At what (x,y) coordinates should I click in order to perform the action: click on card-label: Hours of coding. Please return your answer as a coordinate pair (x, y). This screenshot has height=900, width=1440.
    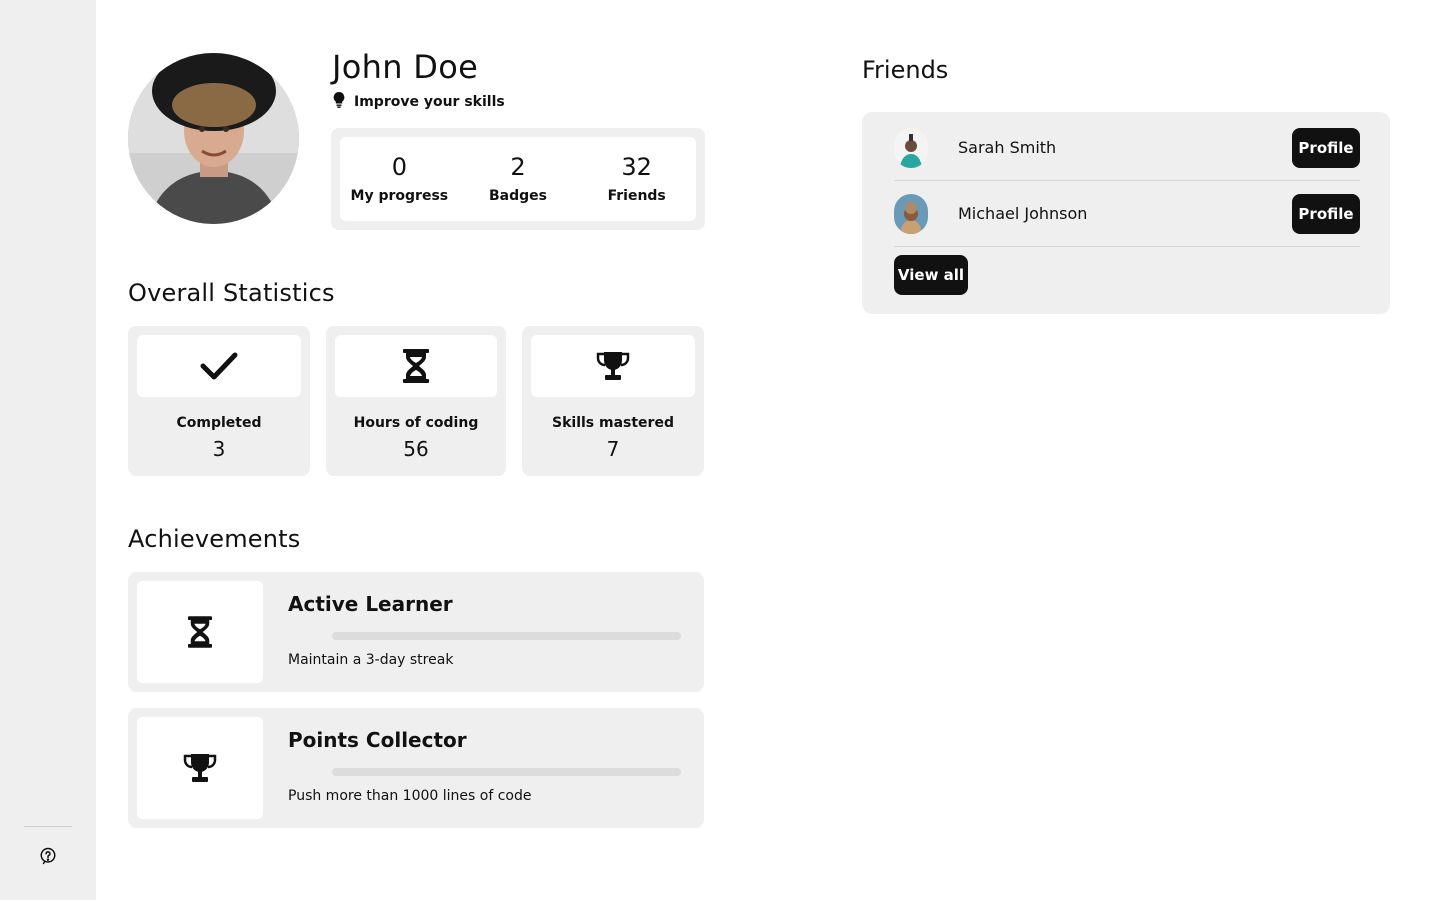
    Looking at the image, I should click on (416, 423).